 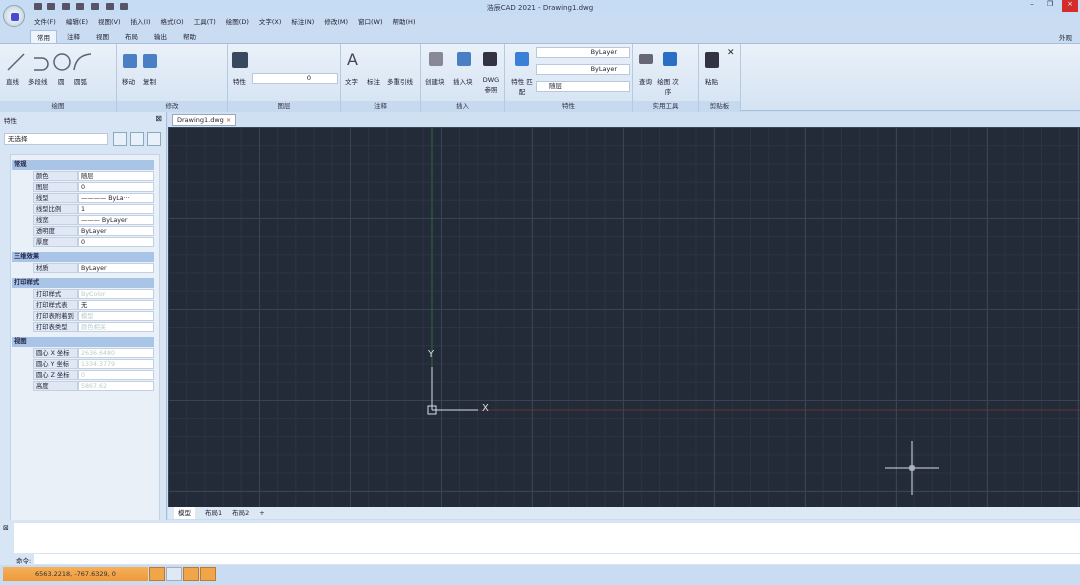 What do you see at coordinates (93, 305) in the screenshot?
I see `property-row: 打印样式表无` at bounding box center [93, 305].